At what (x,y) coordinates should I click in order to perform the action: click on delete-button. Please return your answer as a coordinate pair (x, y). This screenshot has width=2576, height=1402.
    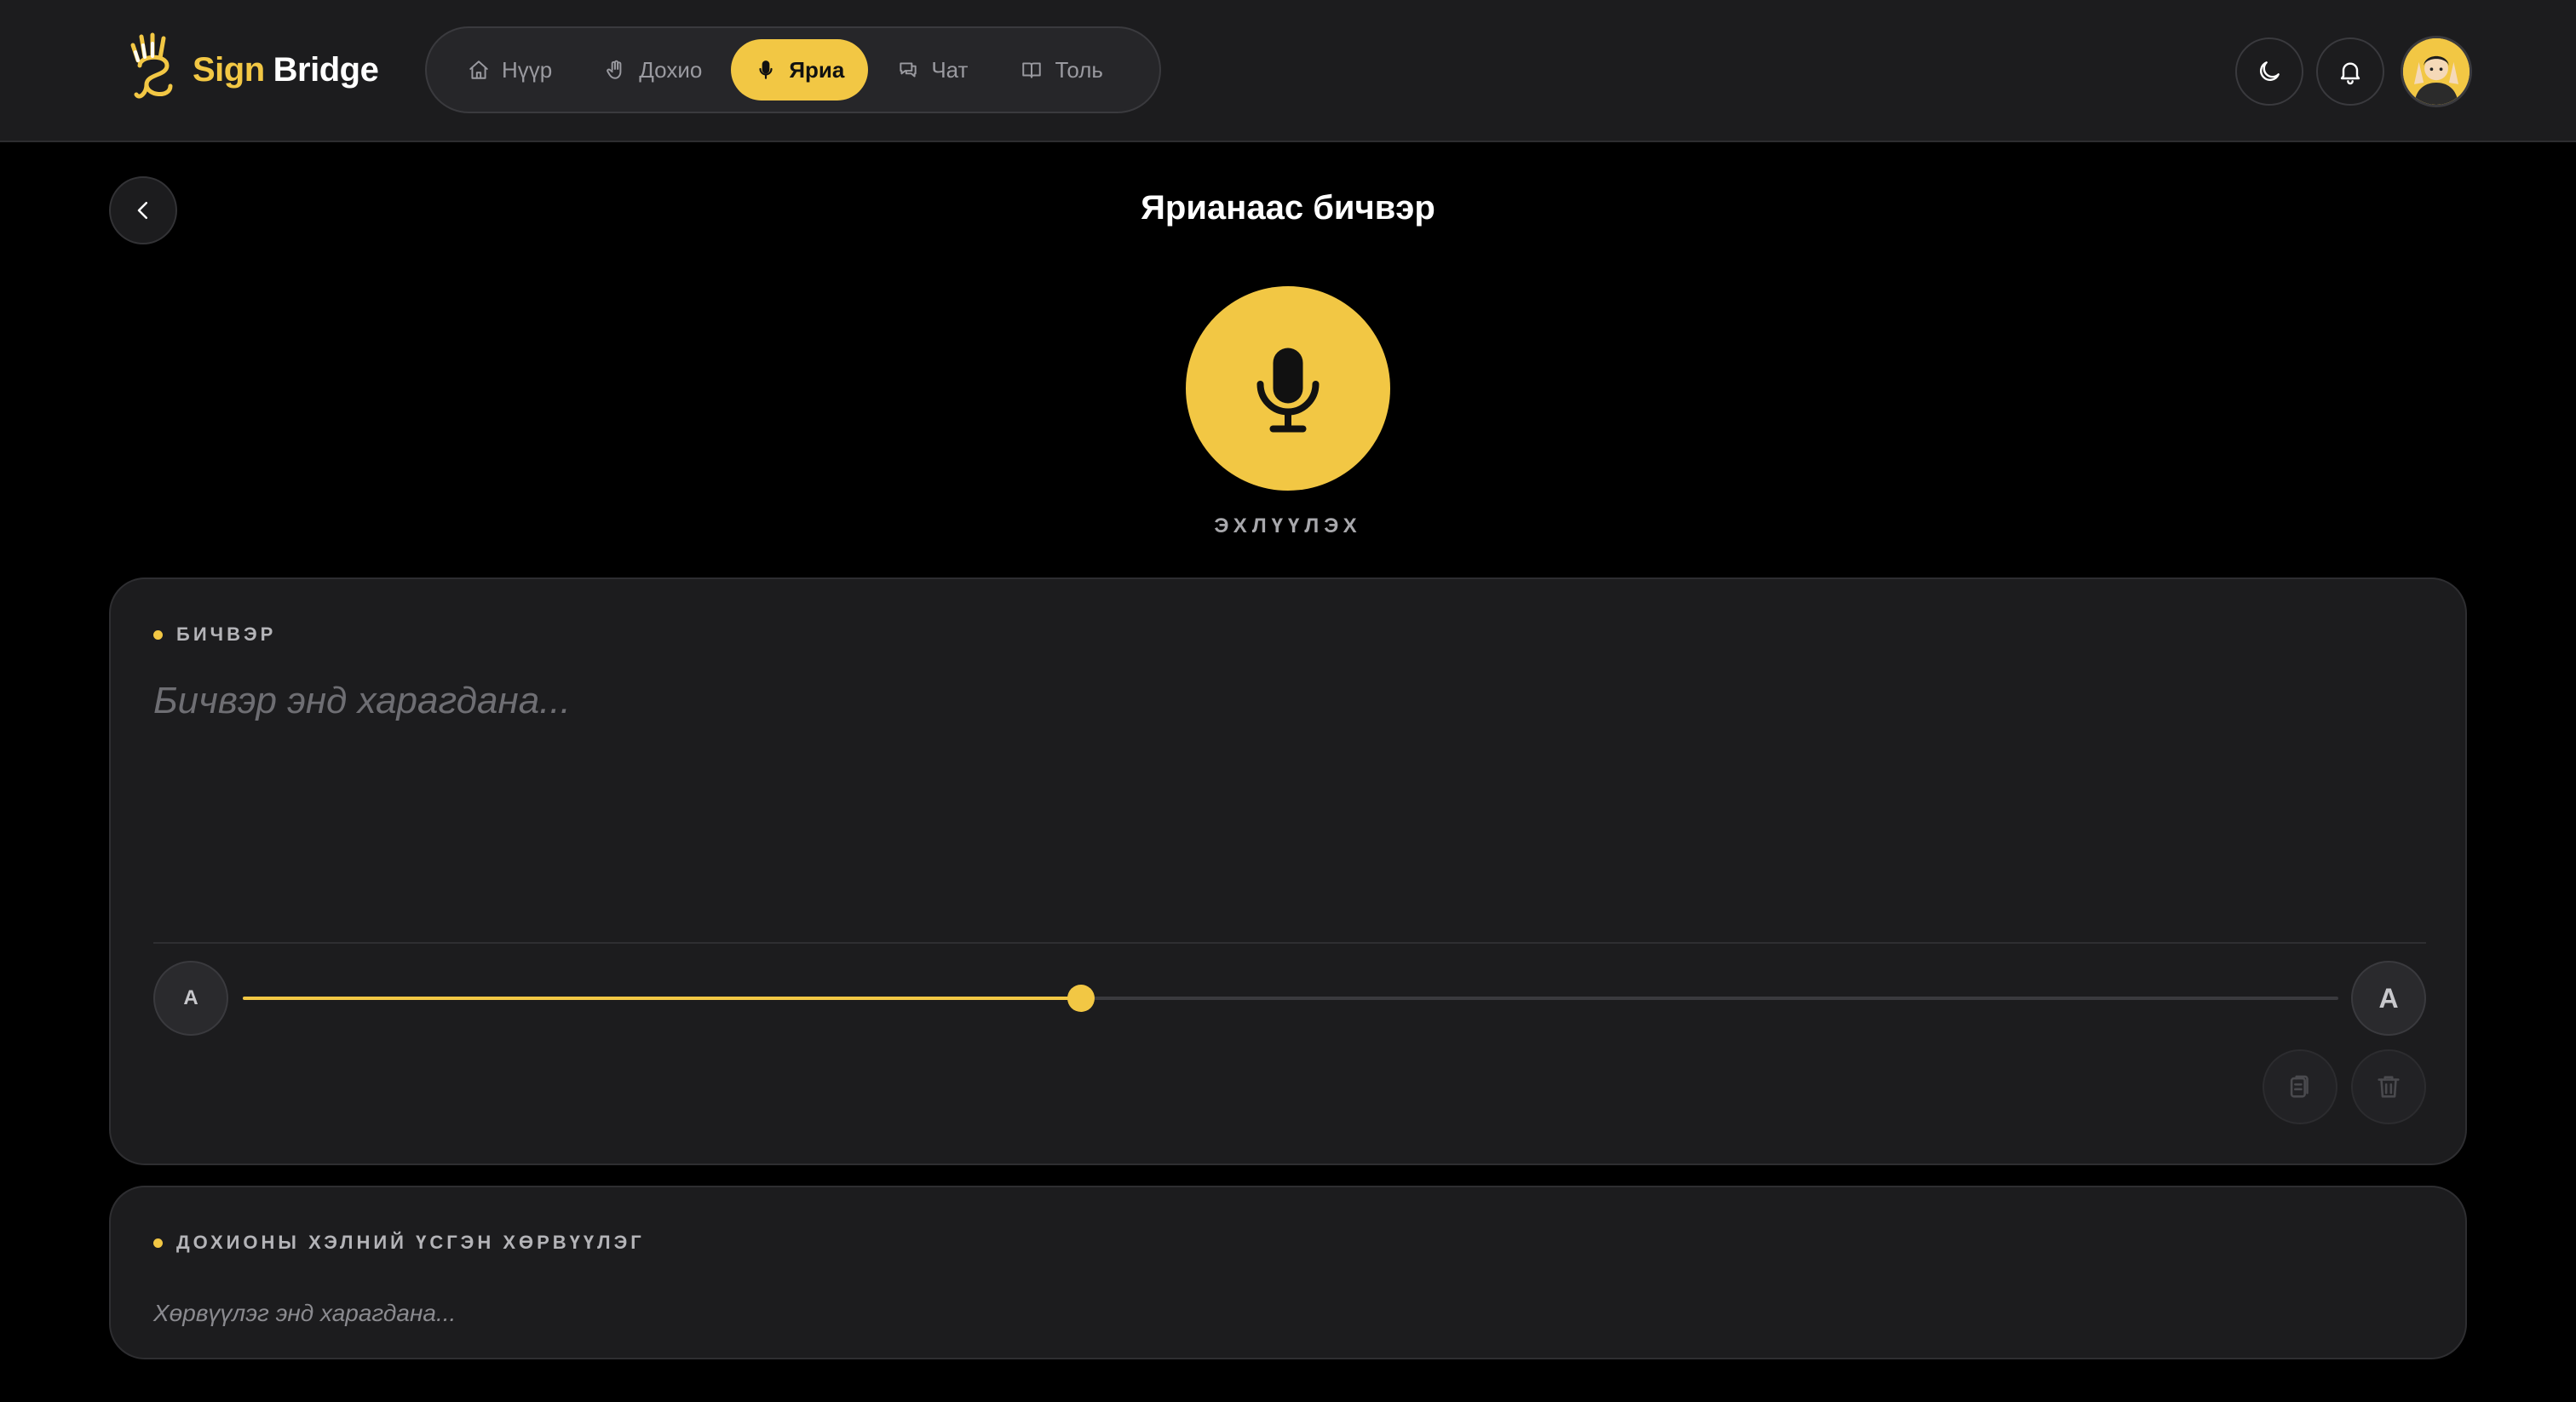
    Looking at the image, I should click on (2389, 1086).